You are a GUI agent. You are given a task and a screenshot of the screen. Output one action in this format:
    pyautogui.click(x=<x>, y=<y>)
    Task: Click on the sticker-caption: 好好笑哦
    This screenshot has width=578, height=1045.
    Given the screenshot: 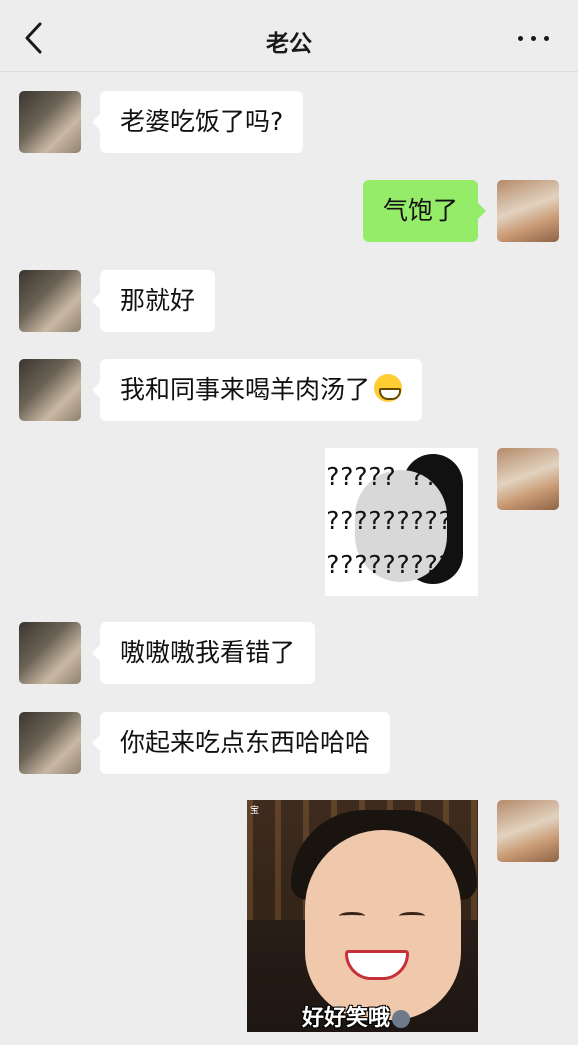 What is the action you would take?
    pyautogui.click(x=356, y=1016)
    